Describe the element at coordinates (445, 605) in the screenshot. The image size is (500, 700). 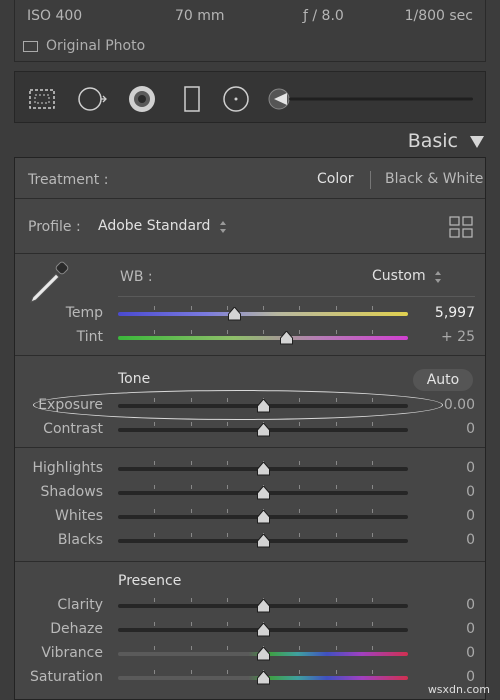
I see `clarity-value: 0` at that location.